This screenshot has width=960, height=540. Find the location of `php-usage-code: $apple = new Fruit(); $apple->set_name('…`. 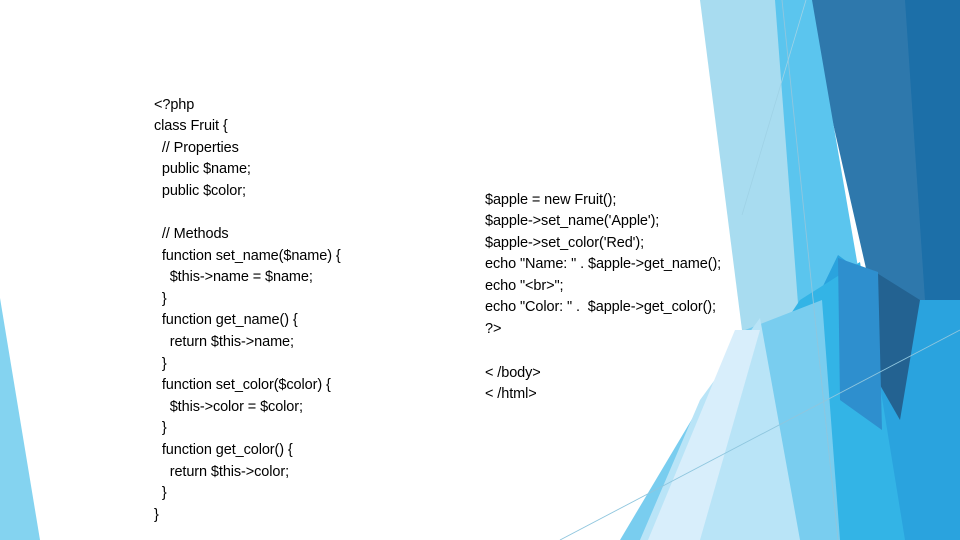

php-usage-code: $apple = new Fruit(); $apple->set_name('… is located at coordinates (603, 264).